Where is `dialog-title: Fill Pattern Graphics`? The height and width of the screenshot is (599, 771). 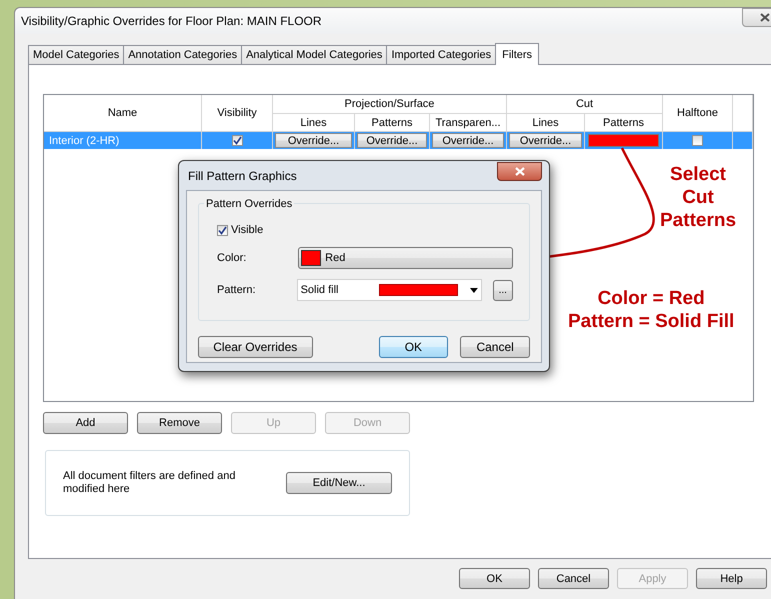
dialog-title: Fill Pattern Graphics is located at coordinates (242, 175).